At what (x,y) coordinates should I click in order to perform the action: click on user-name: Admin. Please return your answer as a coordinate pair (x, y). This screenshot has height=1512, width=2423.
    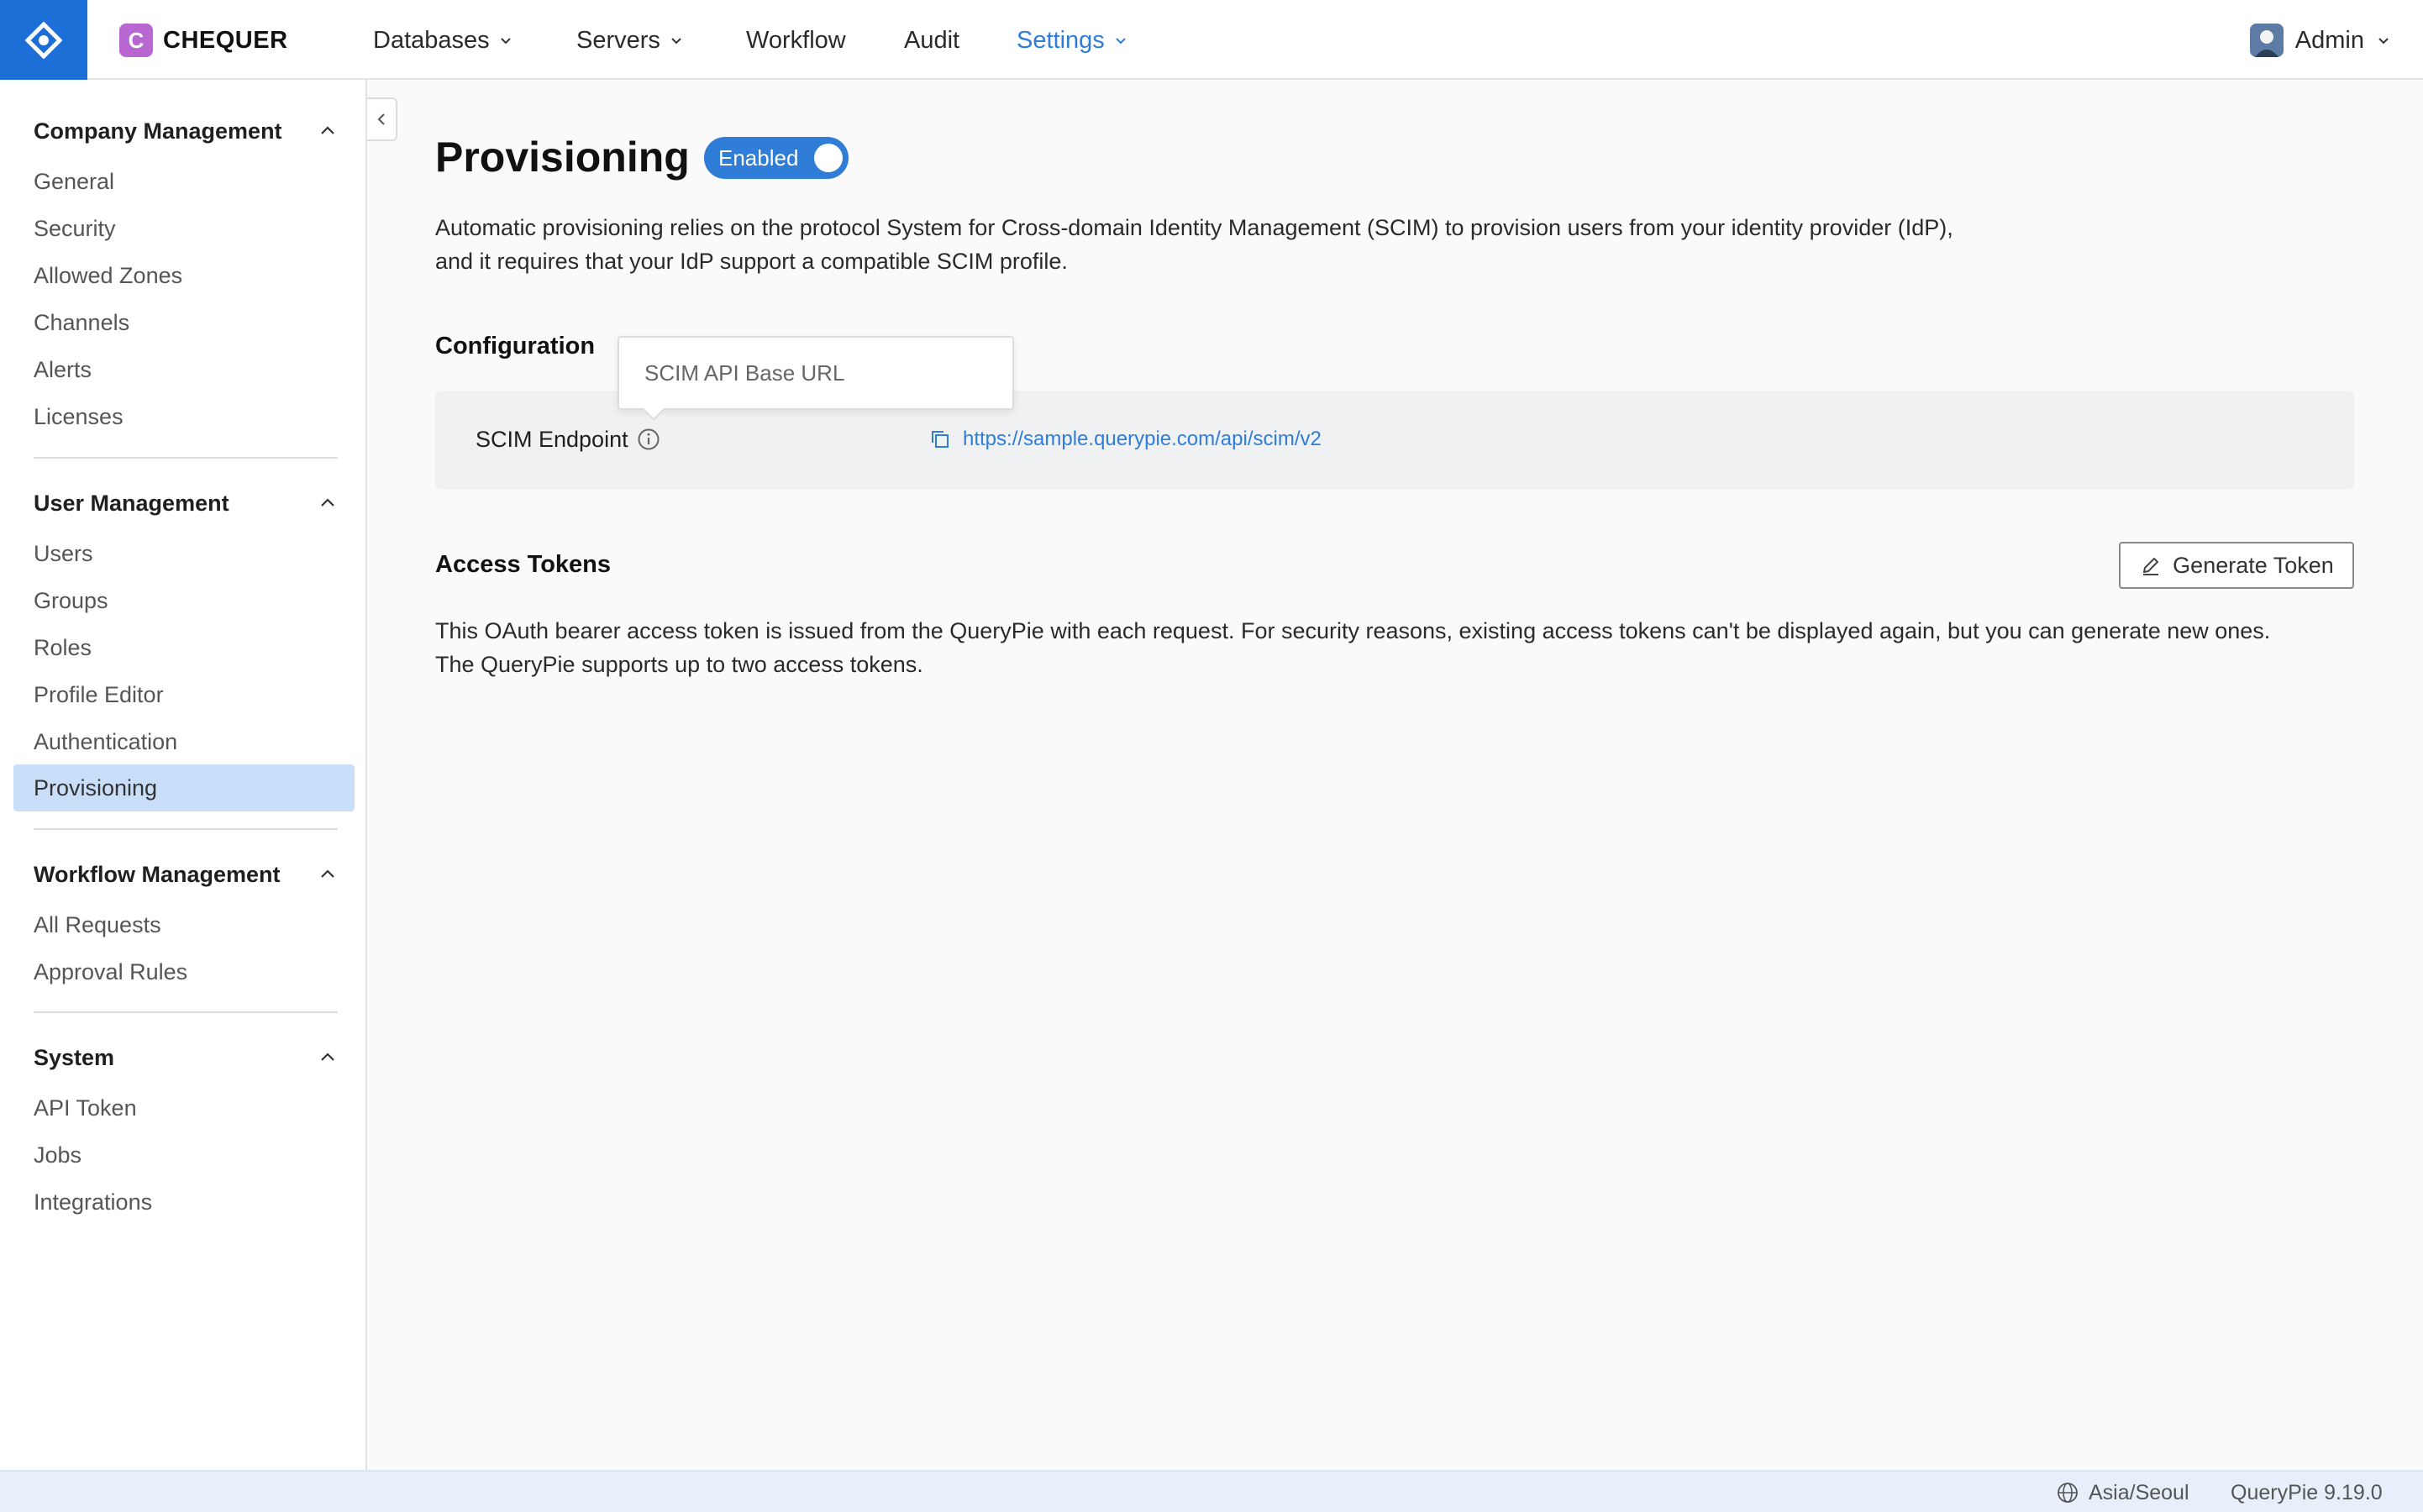
    Looking at the image, I should click on (2329, 40).